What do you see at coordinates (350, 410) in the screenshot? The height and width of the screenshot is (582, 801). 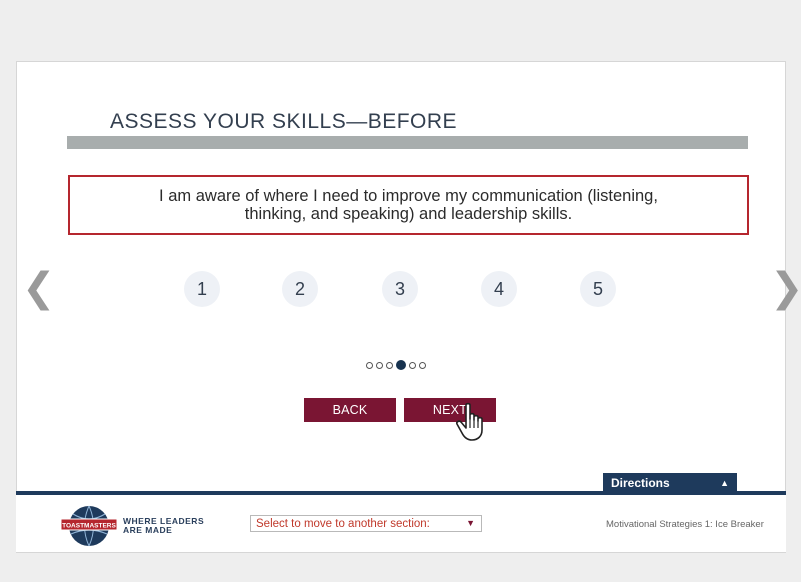 I see `back-button: BACK` at bounding box center [350, 410].